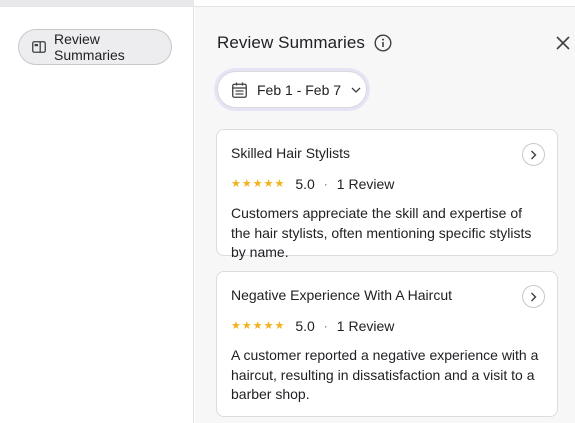 The width and height of the screenshot is (575, 423). What do you see at coordinates (563, 43) in the screenshot?
I see `close-icon` at bounding box center [563, 43].